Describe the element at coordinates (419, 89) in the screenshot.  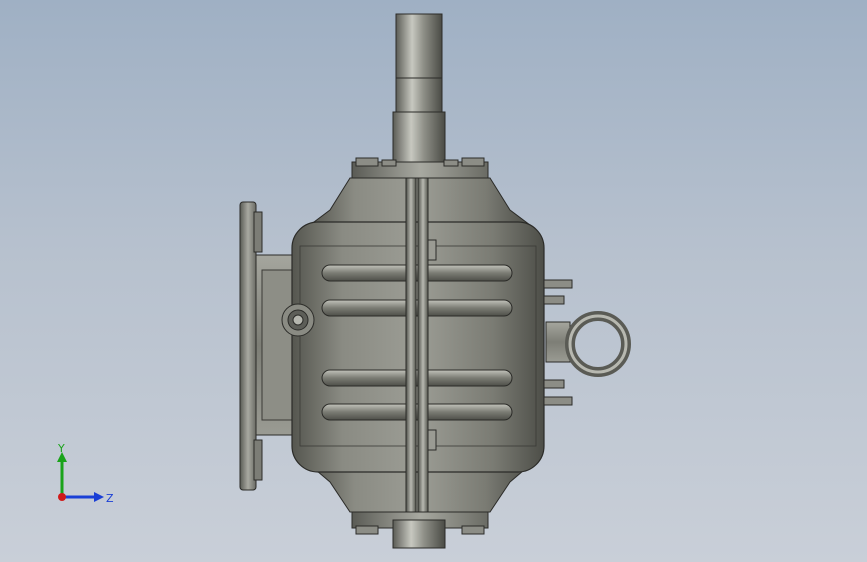
I see `output-shaft` at that location.